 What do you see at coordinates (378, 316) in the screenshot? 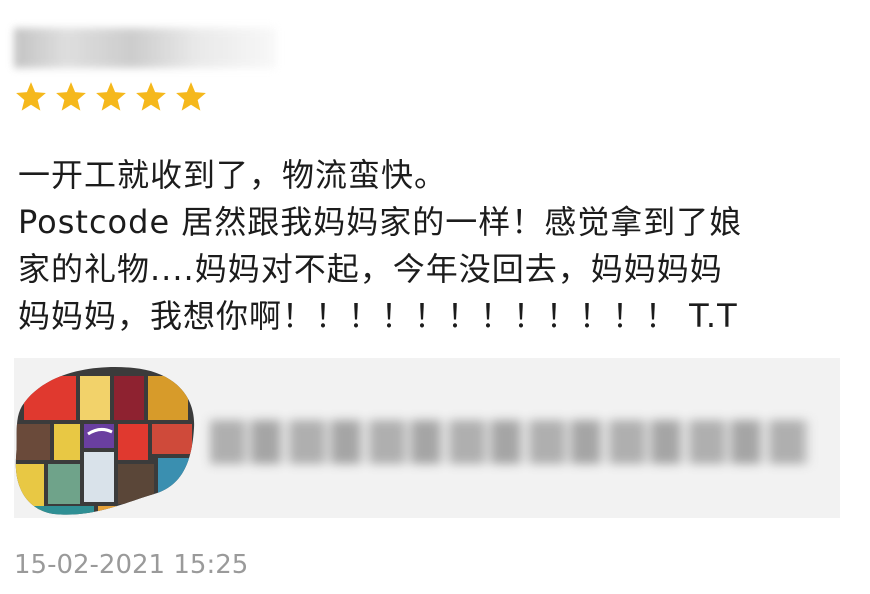
I see `review-line: 妈妈妈，我想你啊！！！！！！！！！！！！ T.T` at bounding box center [378, 316].